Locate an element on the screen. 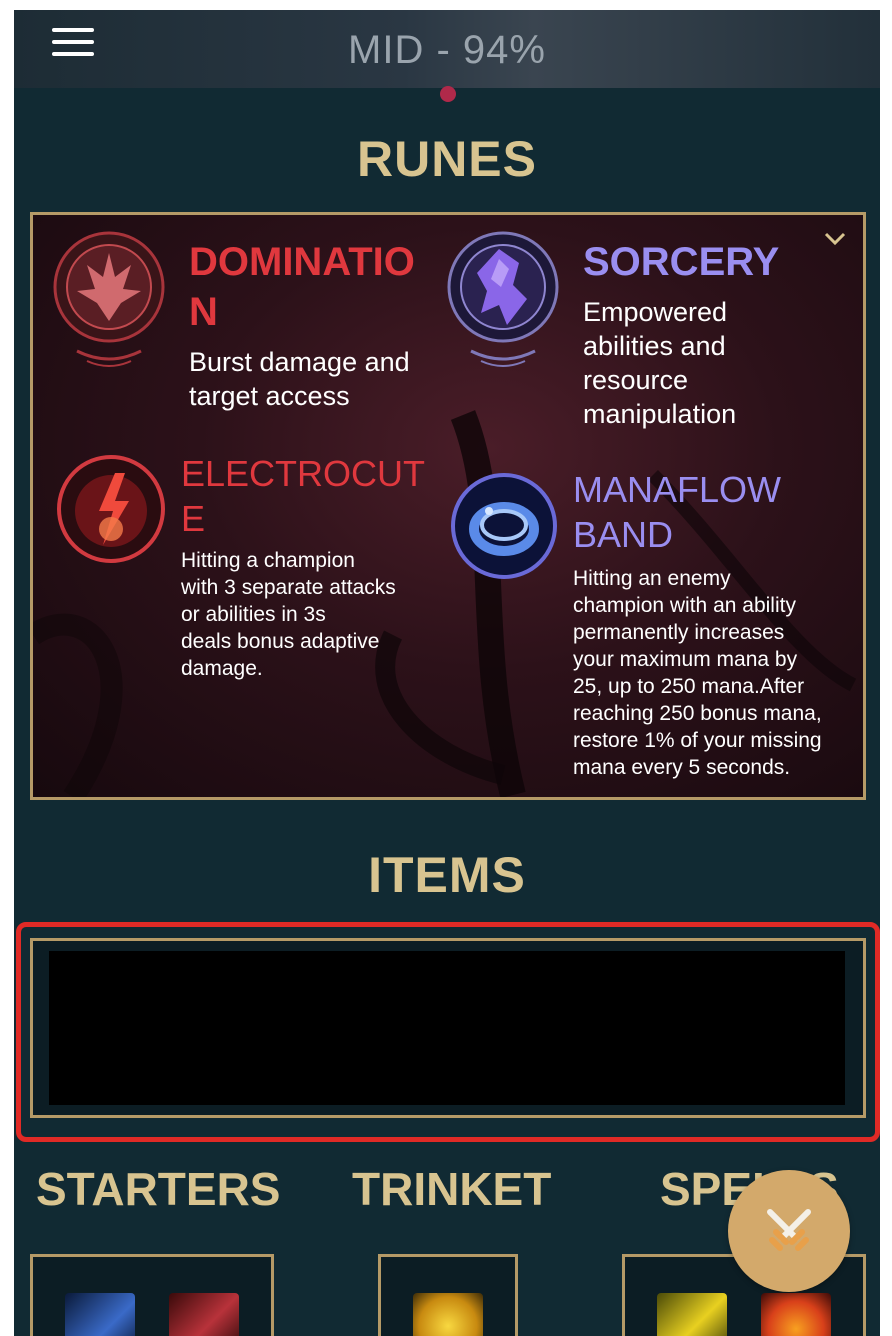  sorcery-icon is located at coordinates (503, 299).